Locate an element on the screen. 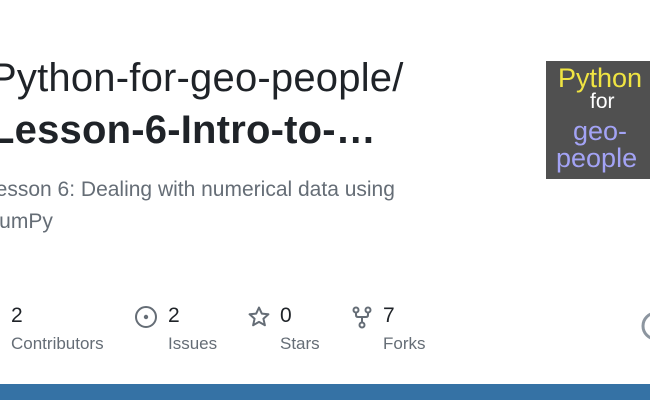 This screenshot has height=400, width=650. stat-forks: 7 Forks is located at coordinates (395, 330).